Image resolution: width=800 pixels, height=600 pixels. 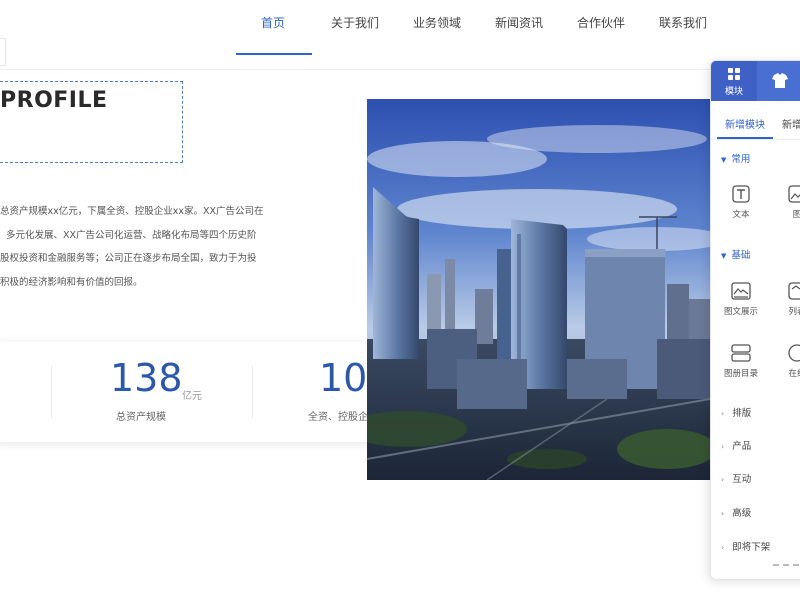 I want to click on module-image-text: 图文展示, so click(x=741, y=299).